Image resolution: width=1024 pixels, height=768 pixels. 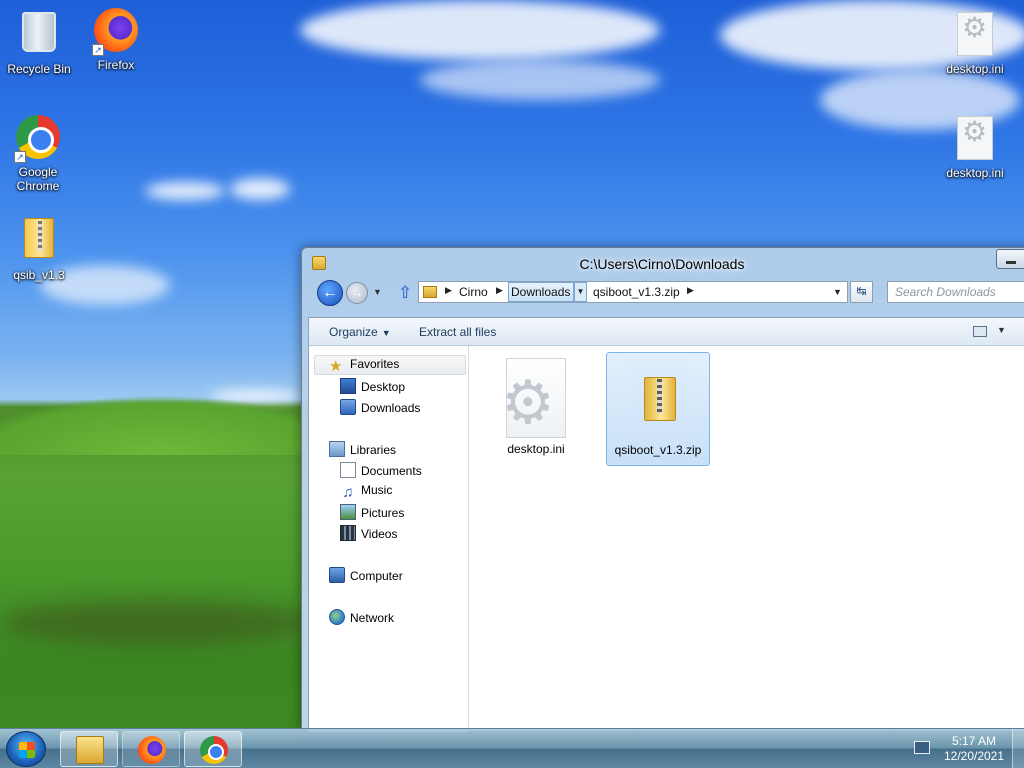 What do you see at coordinates (337, 575) in the screenshot?
I see `computer-icon` at bounding box center [337, 575].